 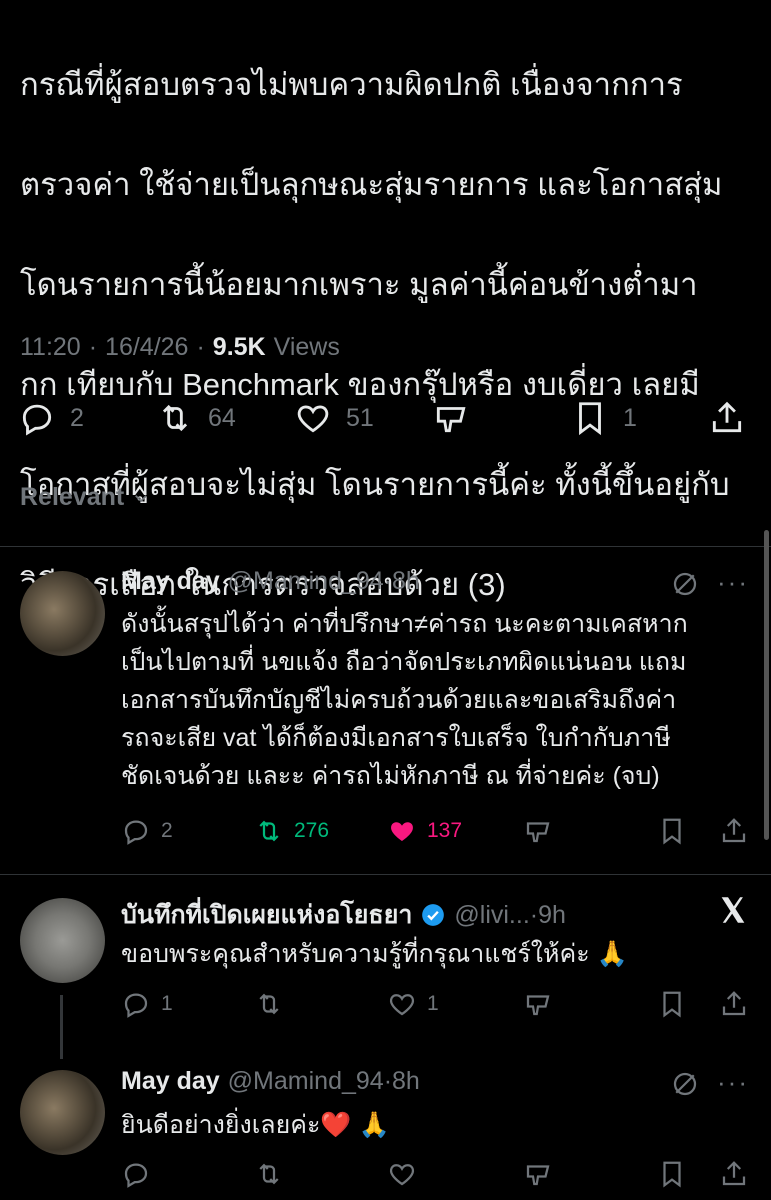 I want to click on reply-button, so click(x=136, y=1174).